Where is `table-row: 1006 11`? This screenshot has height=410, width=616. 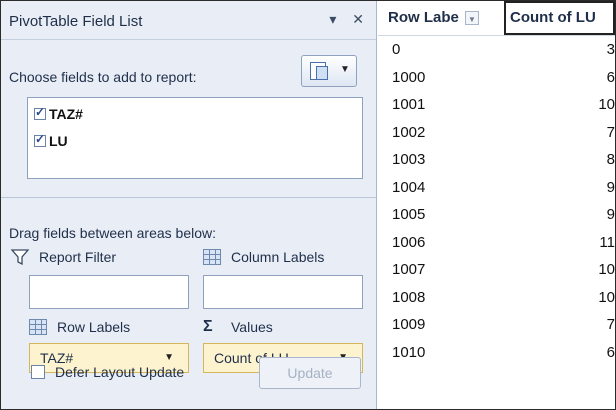 table-row: 1006 11 is located at coordinates (496, 243).